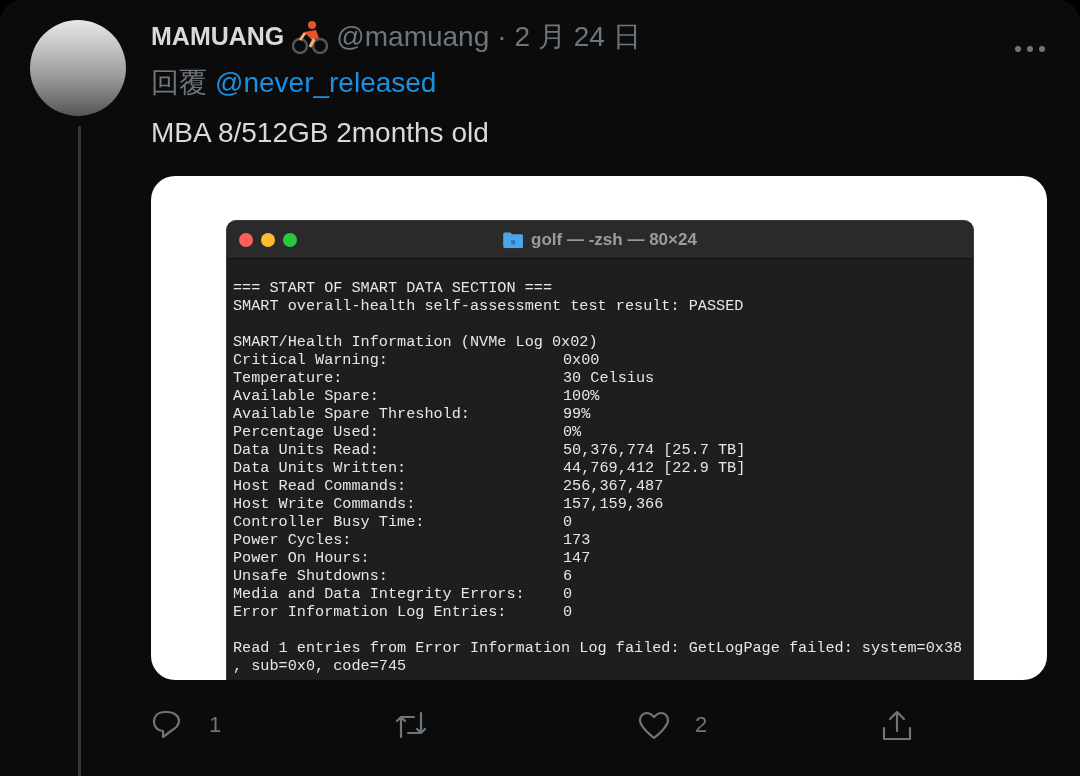 The height and width of the screenshot is (776, 1080). I want to click on field-label: Media and Data Integrity Errors:, so click(379, 594).